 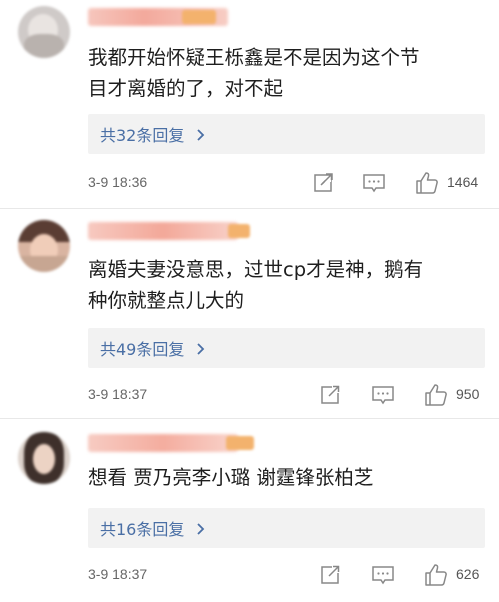 What do you see at coordinates (285, 285) in the screenshot?
I see `comment-content: 离婚夫妻没意思，过世cp才是神，鹅有 种你就整点儿大的` at bounding box center [285, 285].